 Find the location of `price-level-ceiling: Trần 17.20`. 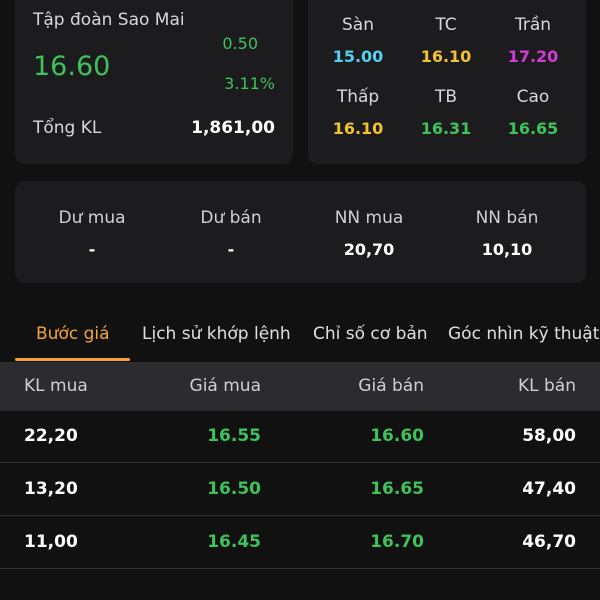

price-level-ceiling: Trần 17.20 is located at coordinates (533, 40).